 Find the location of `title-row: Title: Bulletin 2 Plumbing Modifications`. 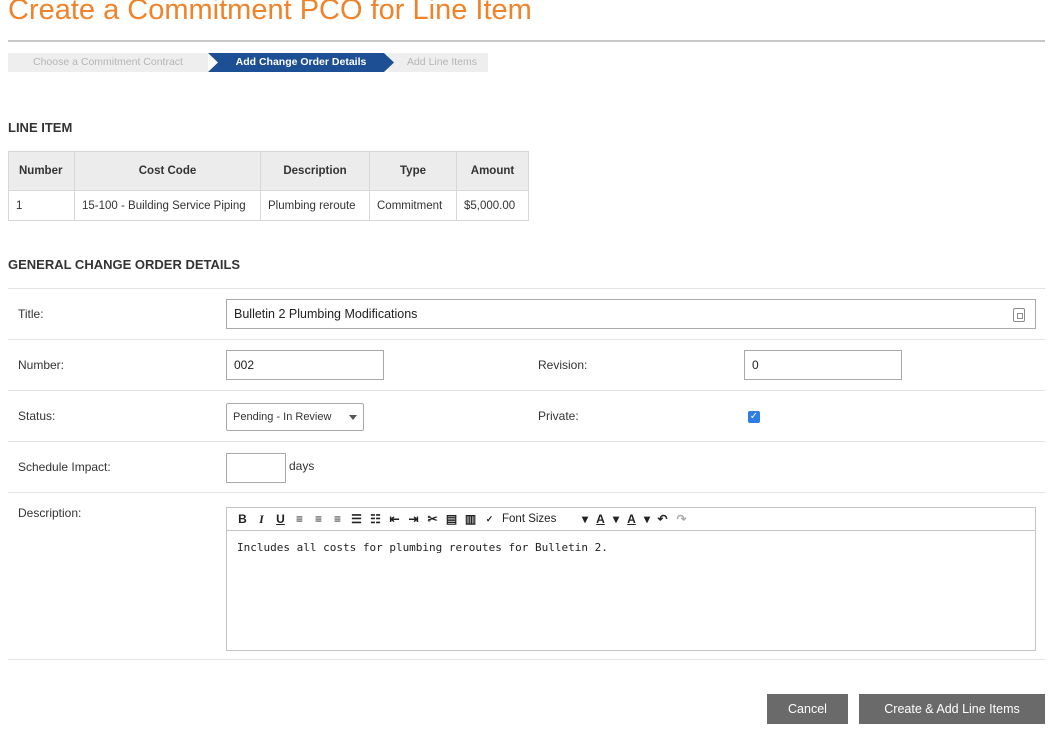

title-row: Title: Bulletin 2 Plumbing Modifications is located at coordinates (526, 313).